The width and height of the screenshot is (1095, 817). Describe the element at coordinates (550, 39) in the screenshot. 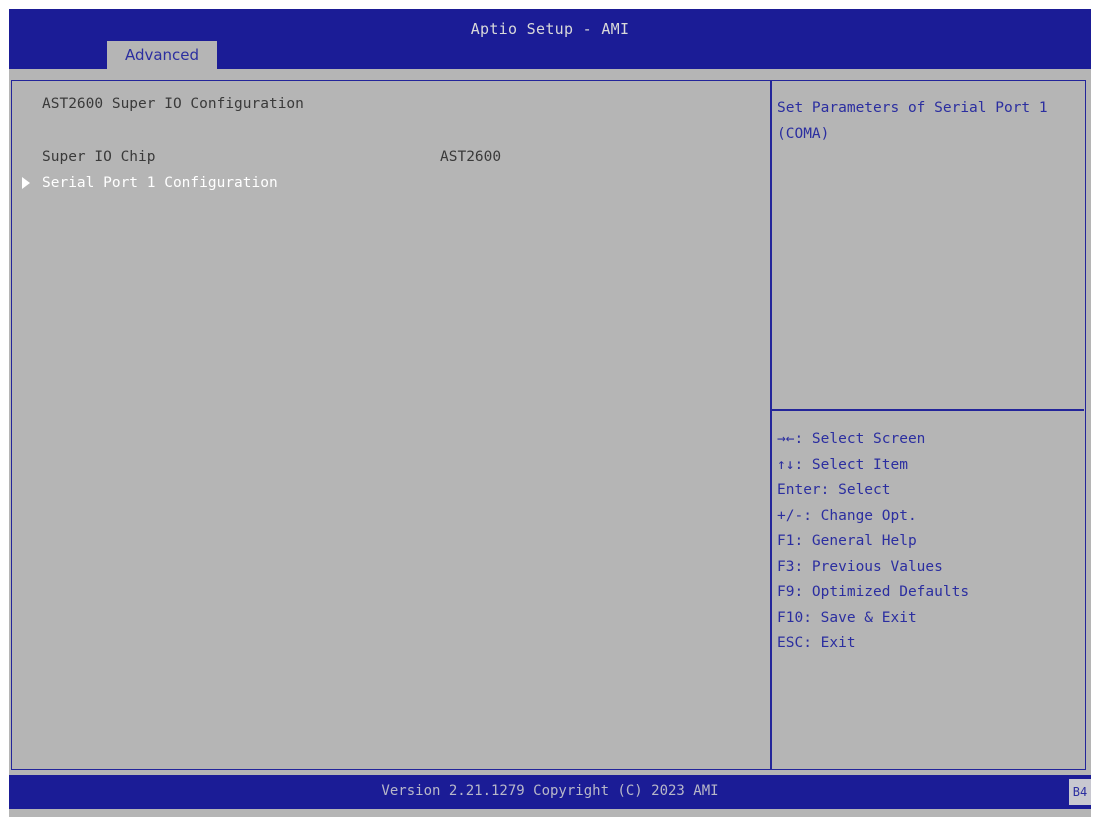

I see `header-bar: Aptio Setup - AMI Advanced` at that location.